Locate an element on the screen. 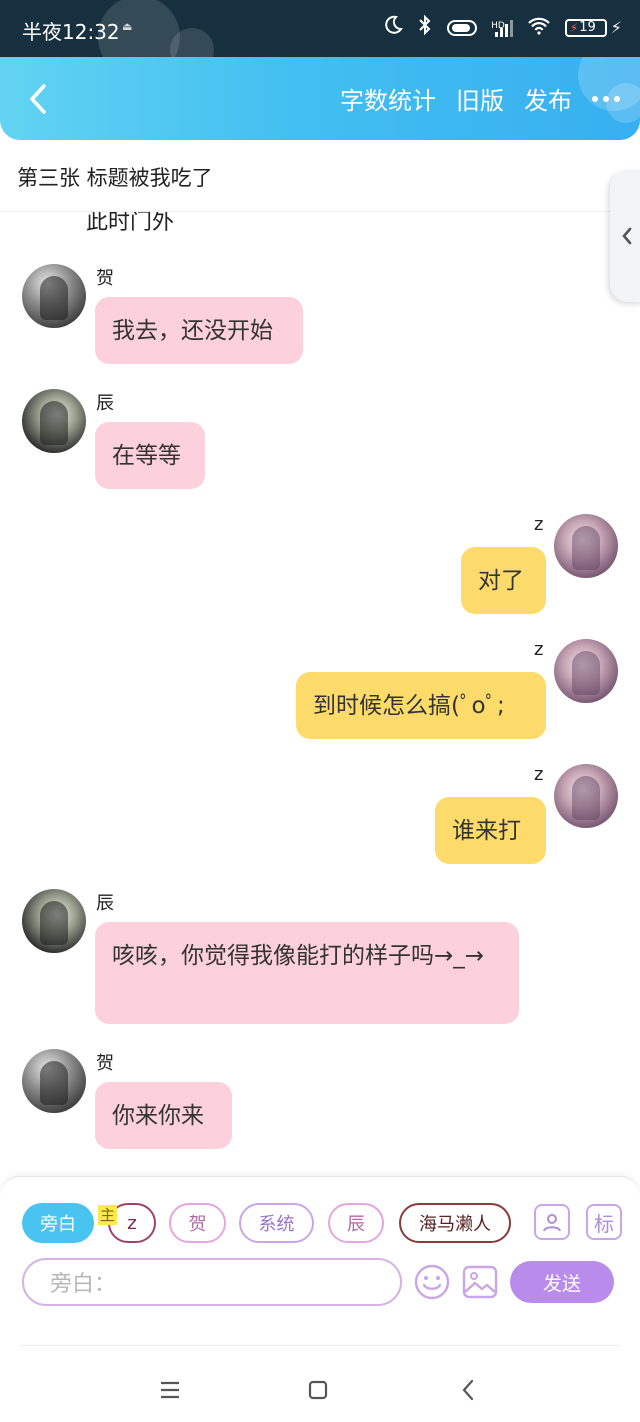 The image size is (640, 1422). message-bubble: 到时候怎么搞(ﾟoﾟ; is located at coordinates (421, 705).